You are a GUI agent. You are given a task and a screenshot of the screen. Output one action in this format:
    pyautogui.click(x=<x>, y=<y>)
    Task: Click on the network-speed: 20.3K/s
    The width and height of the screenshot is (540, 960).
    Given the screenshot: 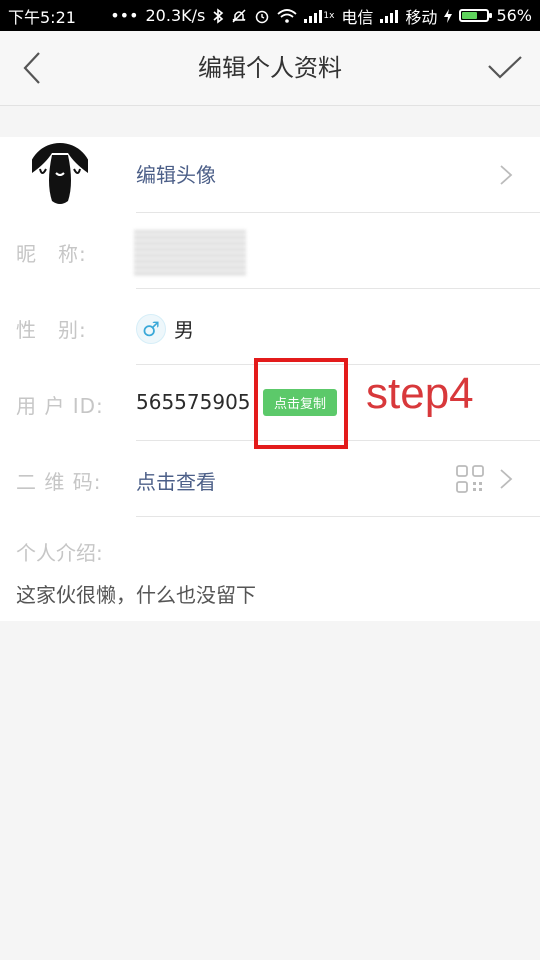 What is the action you would take?
    pyautogui.click(x=175, y=15)
    